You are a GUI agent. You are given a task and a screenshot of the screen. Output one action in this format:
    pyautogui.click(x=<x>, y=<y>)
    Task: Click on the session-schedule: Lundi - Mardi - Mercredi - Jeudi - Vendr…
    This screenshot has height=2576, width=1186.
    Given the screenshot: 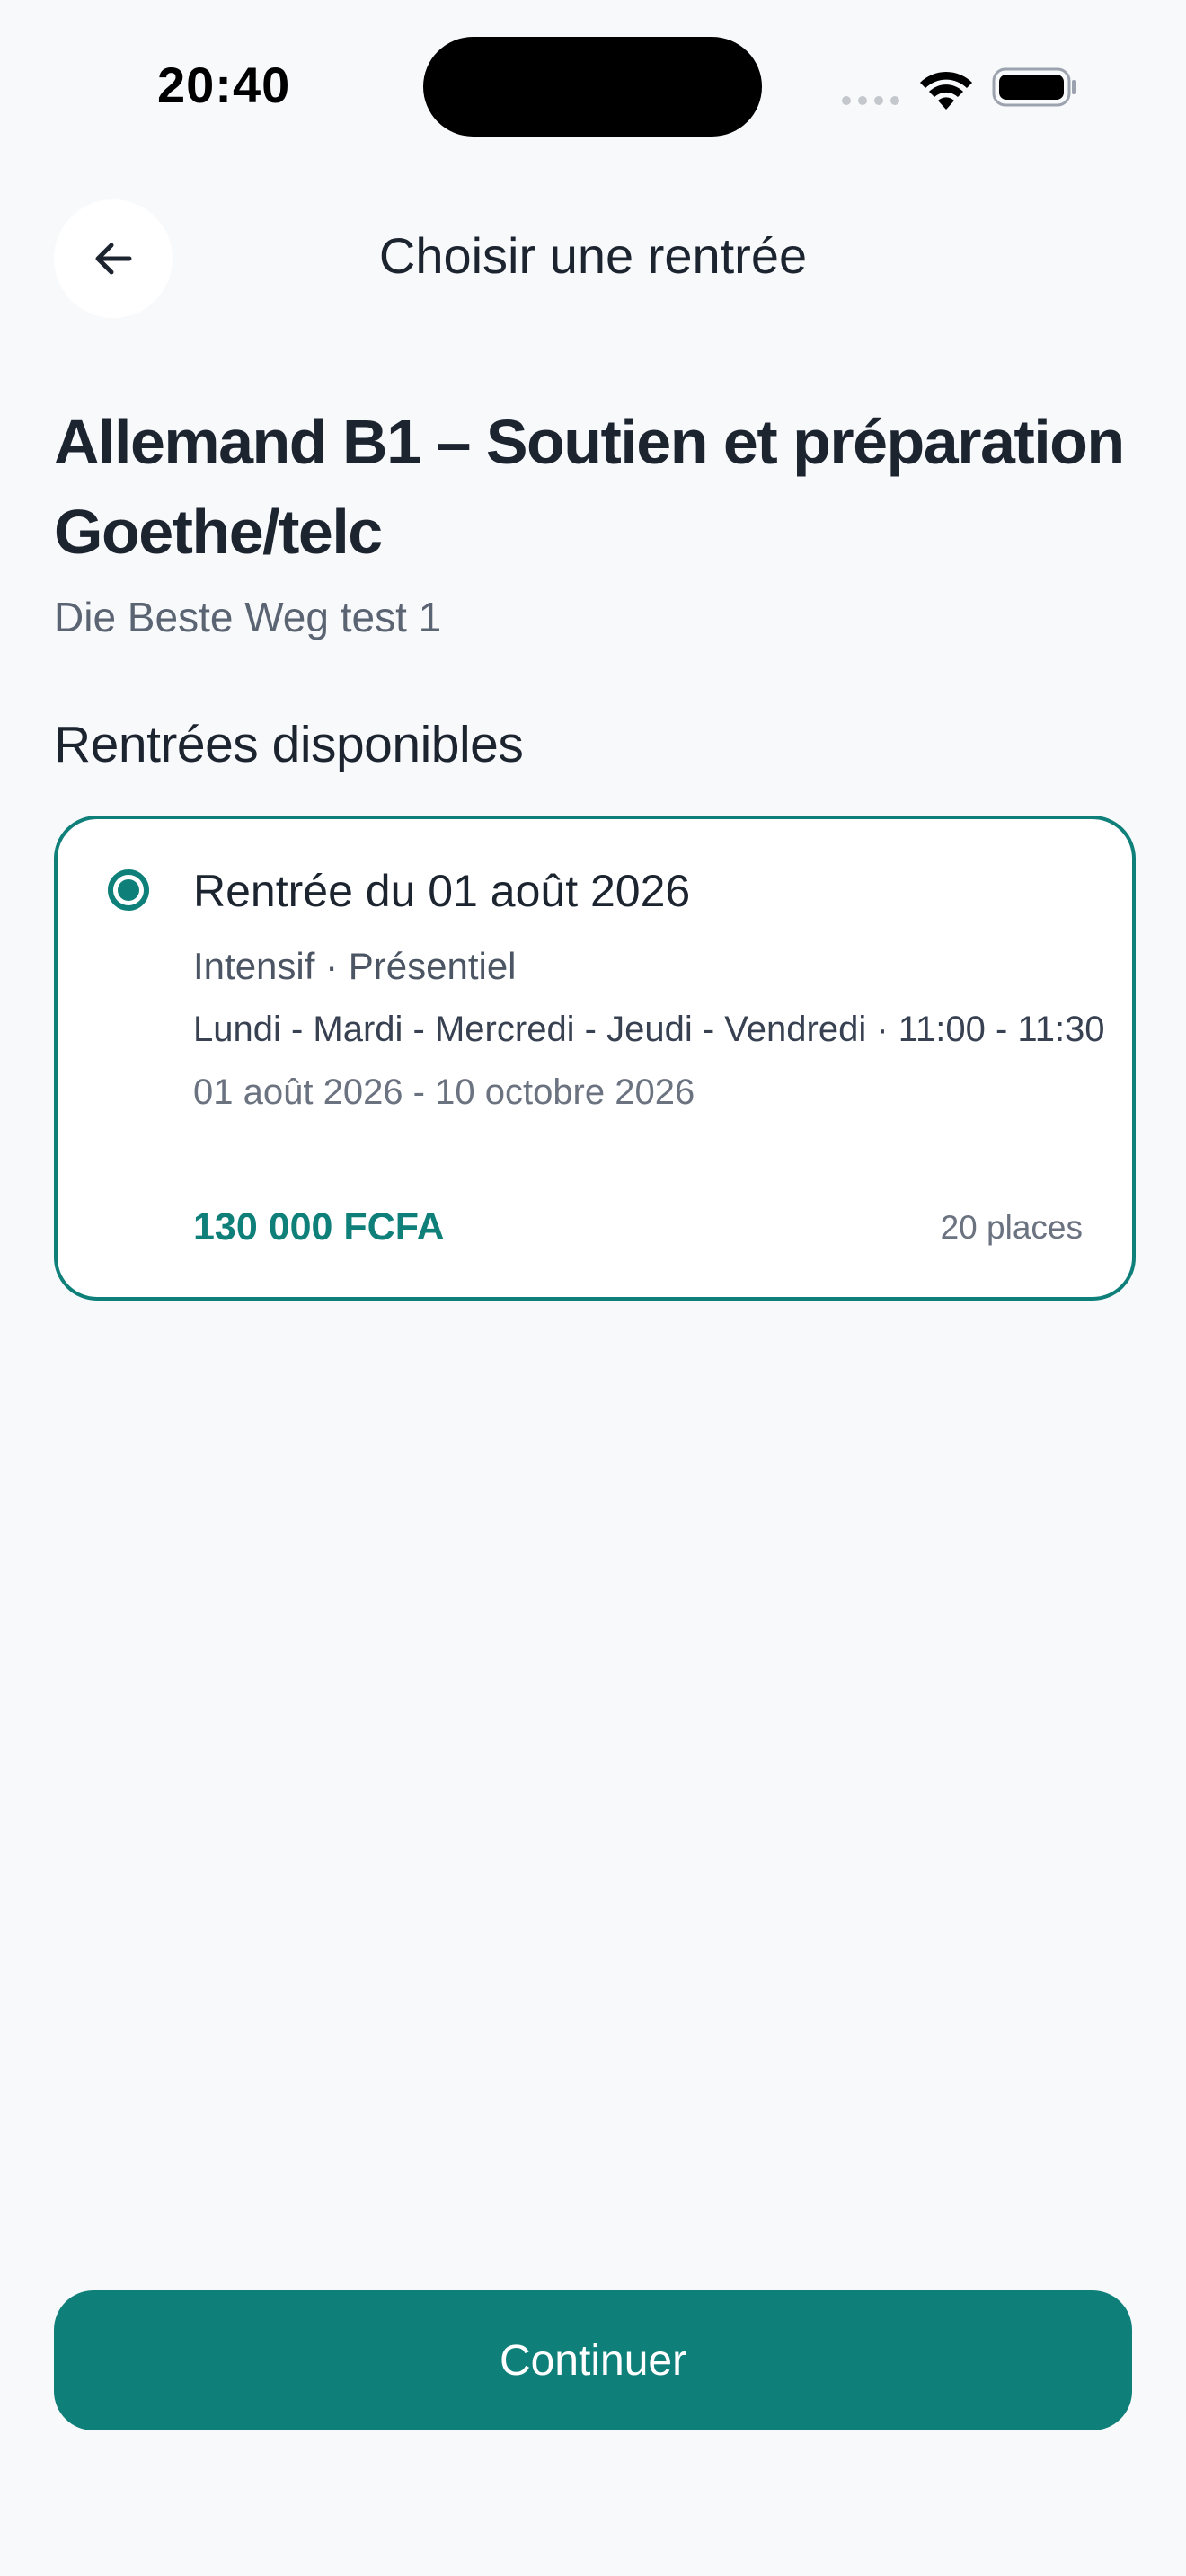 What is the action you would take?
    pyautogui.click(x=649, y=1029)
    